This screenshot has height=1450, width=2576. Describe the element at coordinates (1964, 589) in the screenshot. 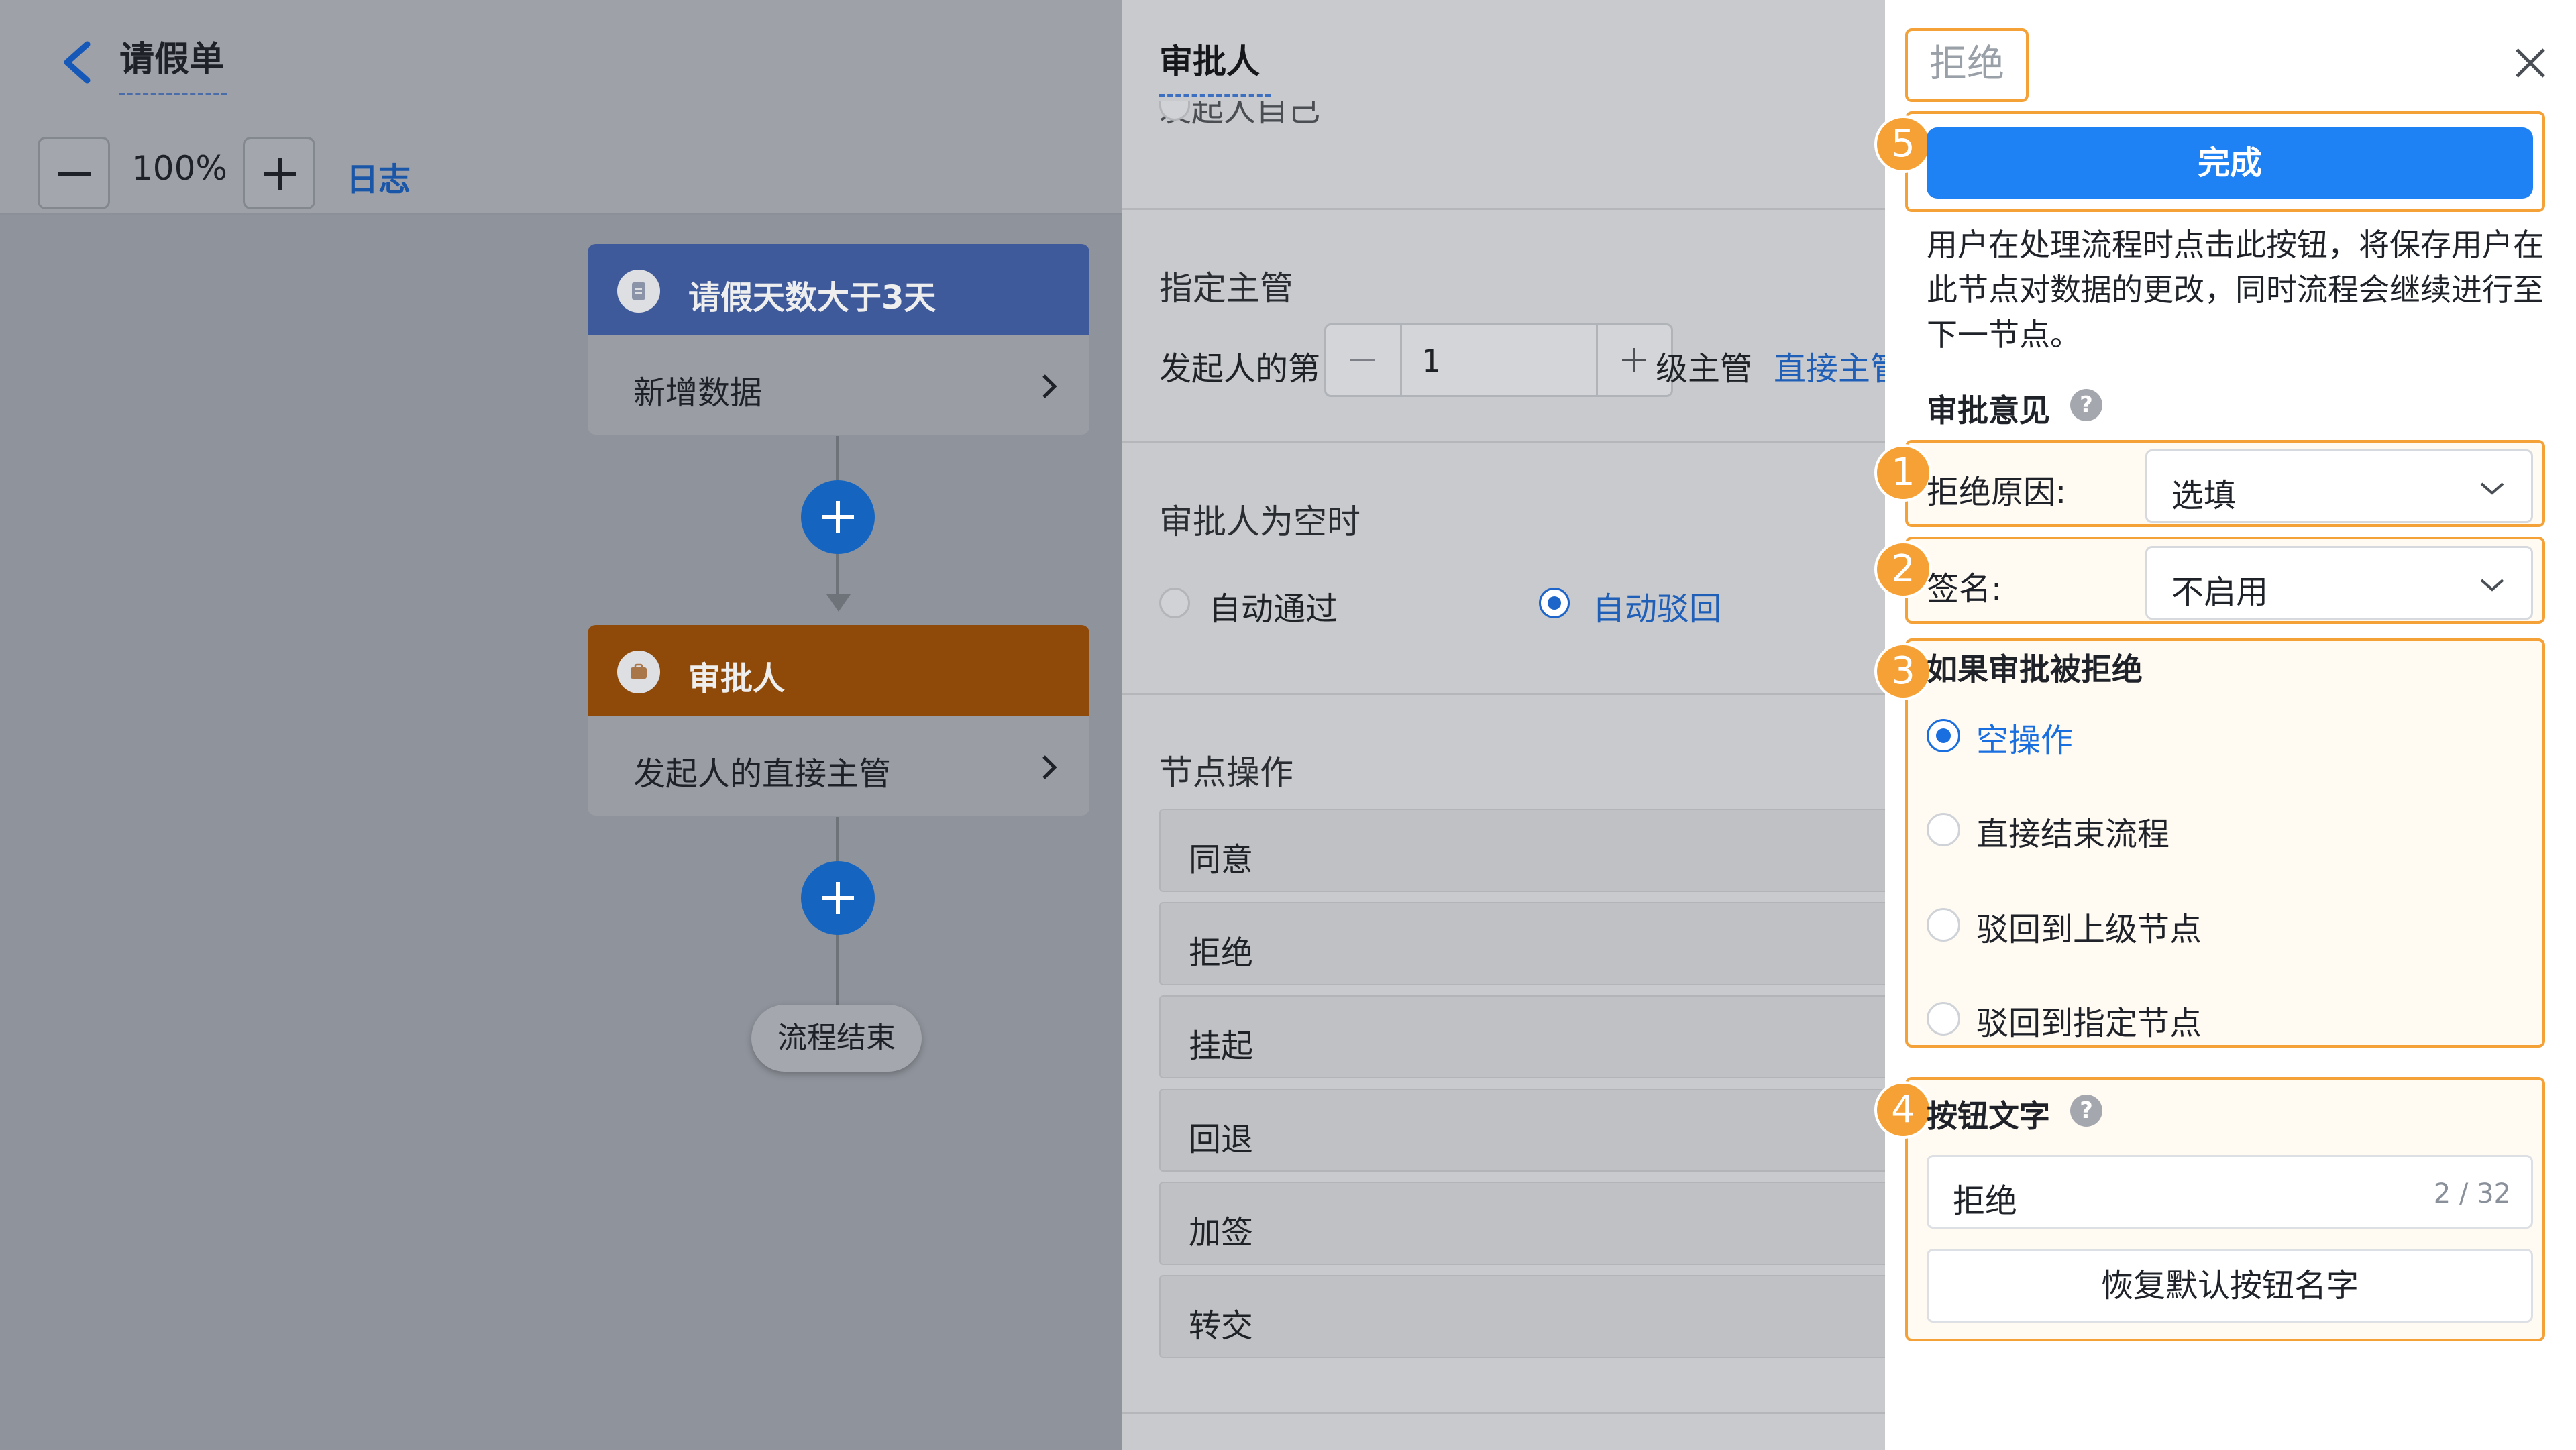

I see `signature-label: 签名:` at that location.